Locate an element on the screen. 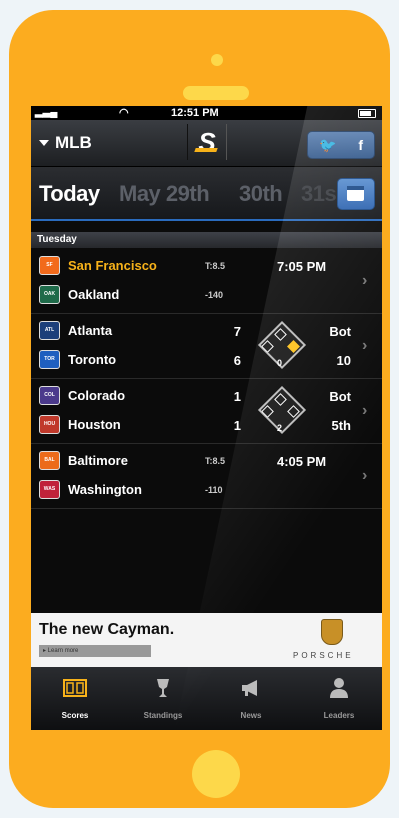 The image size is (399, 818). tab-scores: Scores is located at coordinates (75, 698).